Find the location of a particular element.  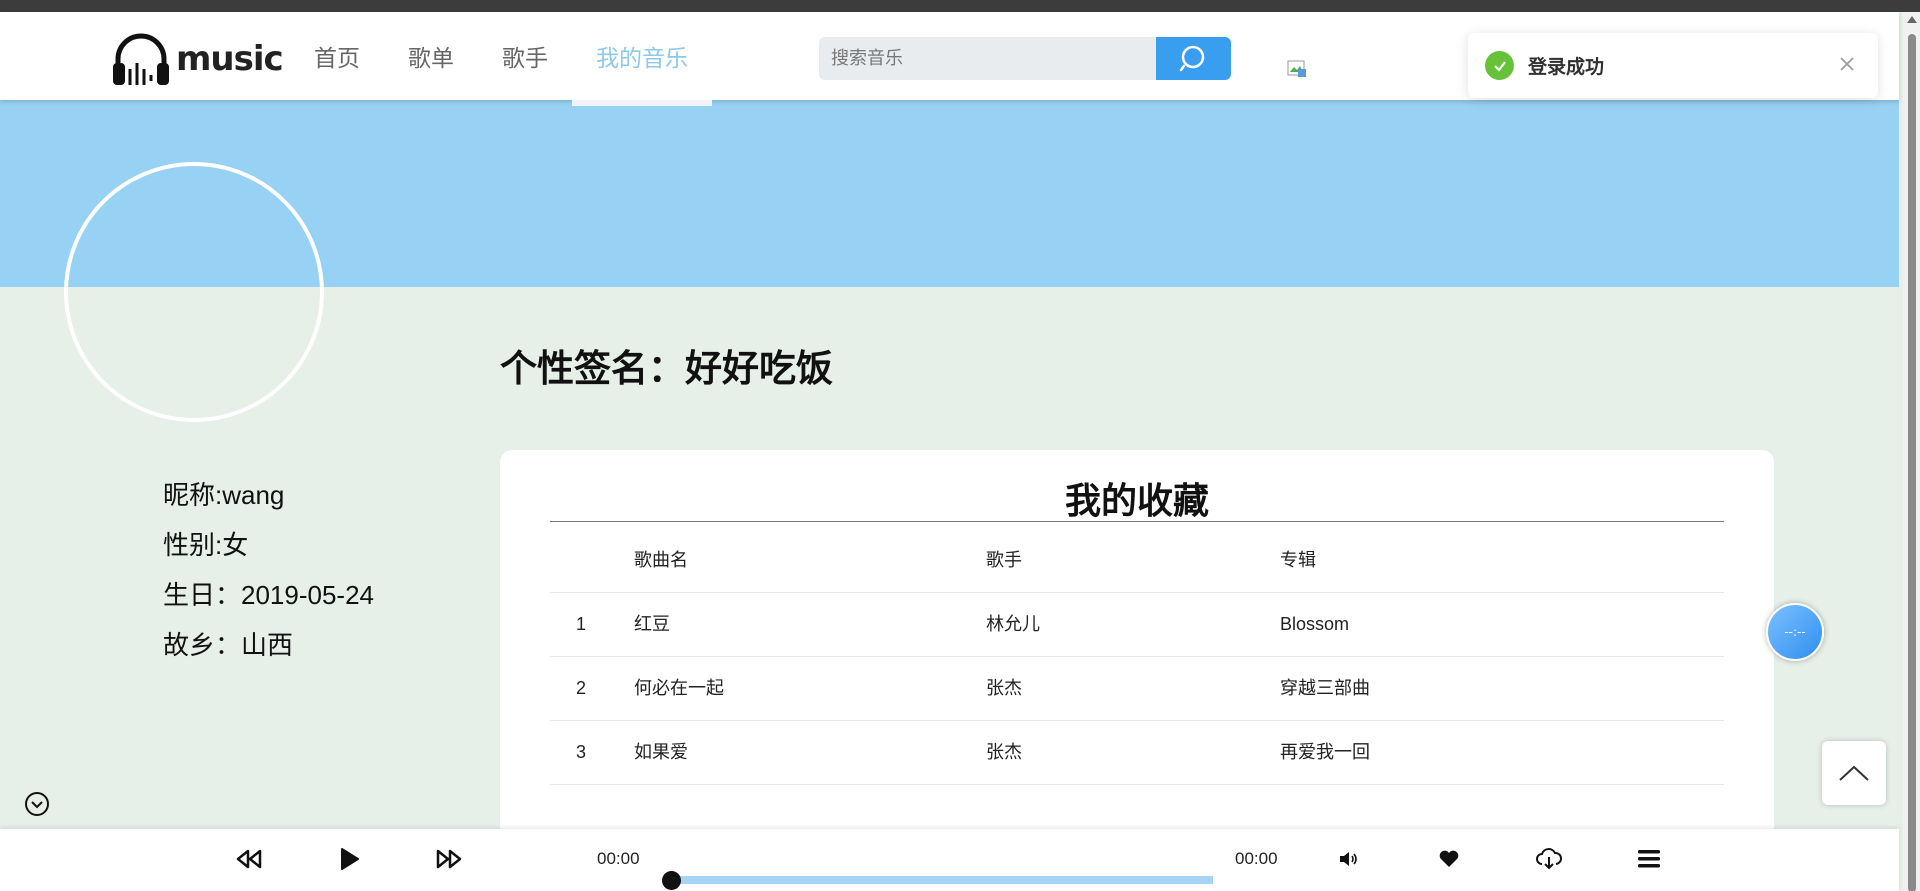

browser-top-bar is located at coordinates (960, 6).